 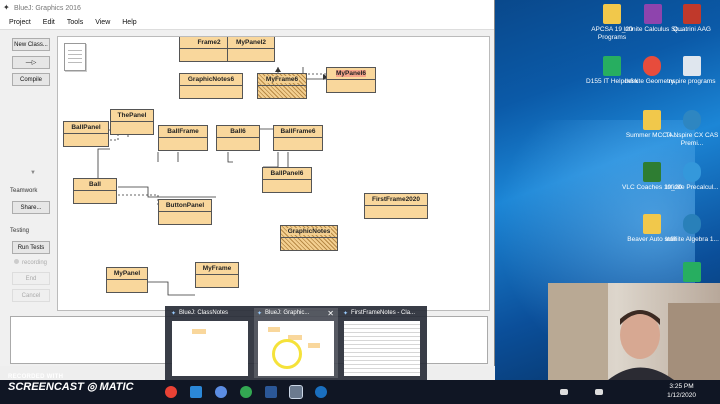 What do you see at coordinates (129, 22) in the screenshot?
I see `menu-help: Help` at bounding box center [129, 22].